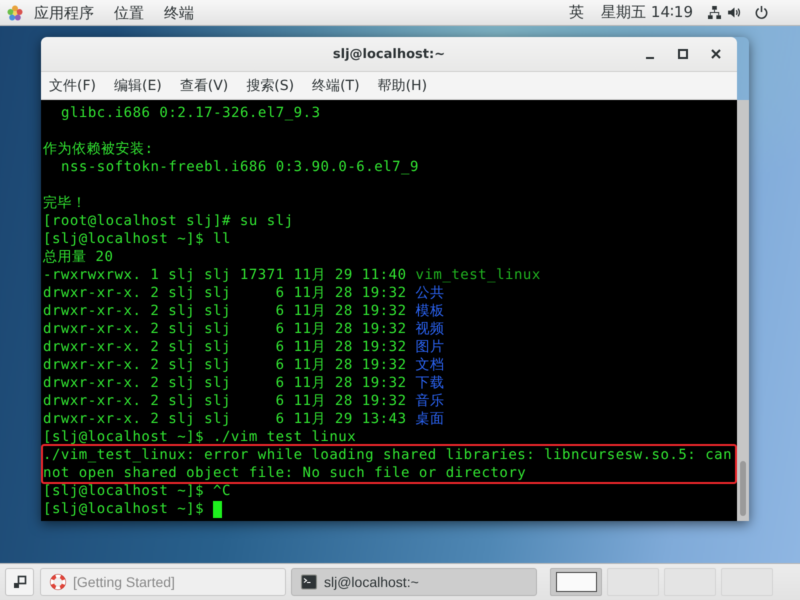  I want to click on power-icon, so click(761, 12).